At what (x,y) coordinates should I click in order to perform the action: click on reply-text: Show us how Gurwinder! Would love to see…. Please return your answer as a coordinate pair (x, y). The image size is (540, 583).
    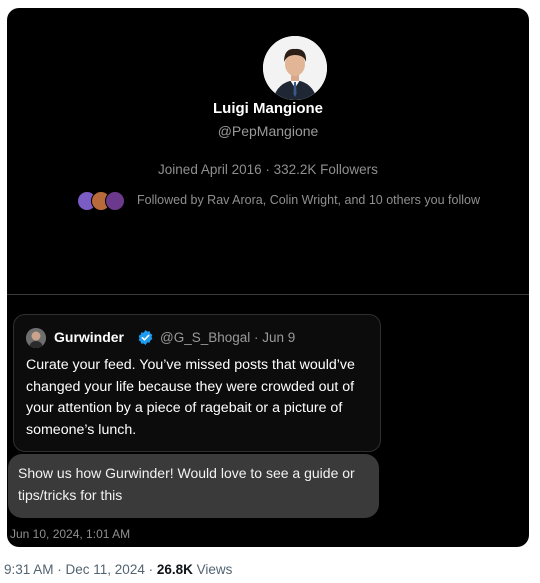
    Looking at the image, I should click on (186, 484).